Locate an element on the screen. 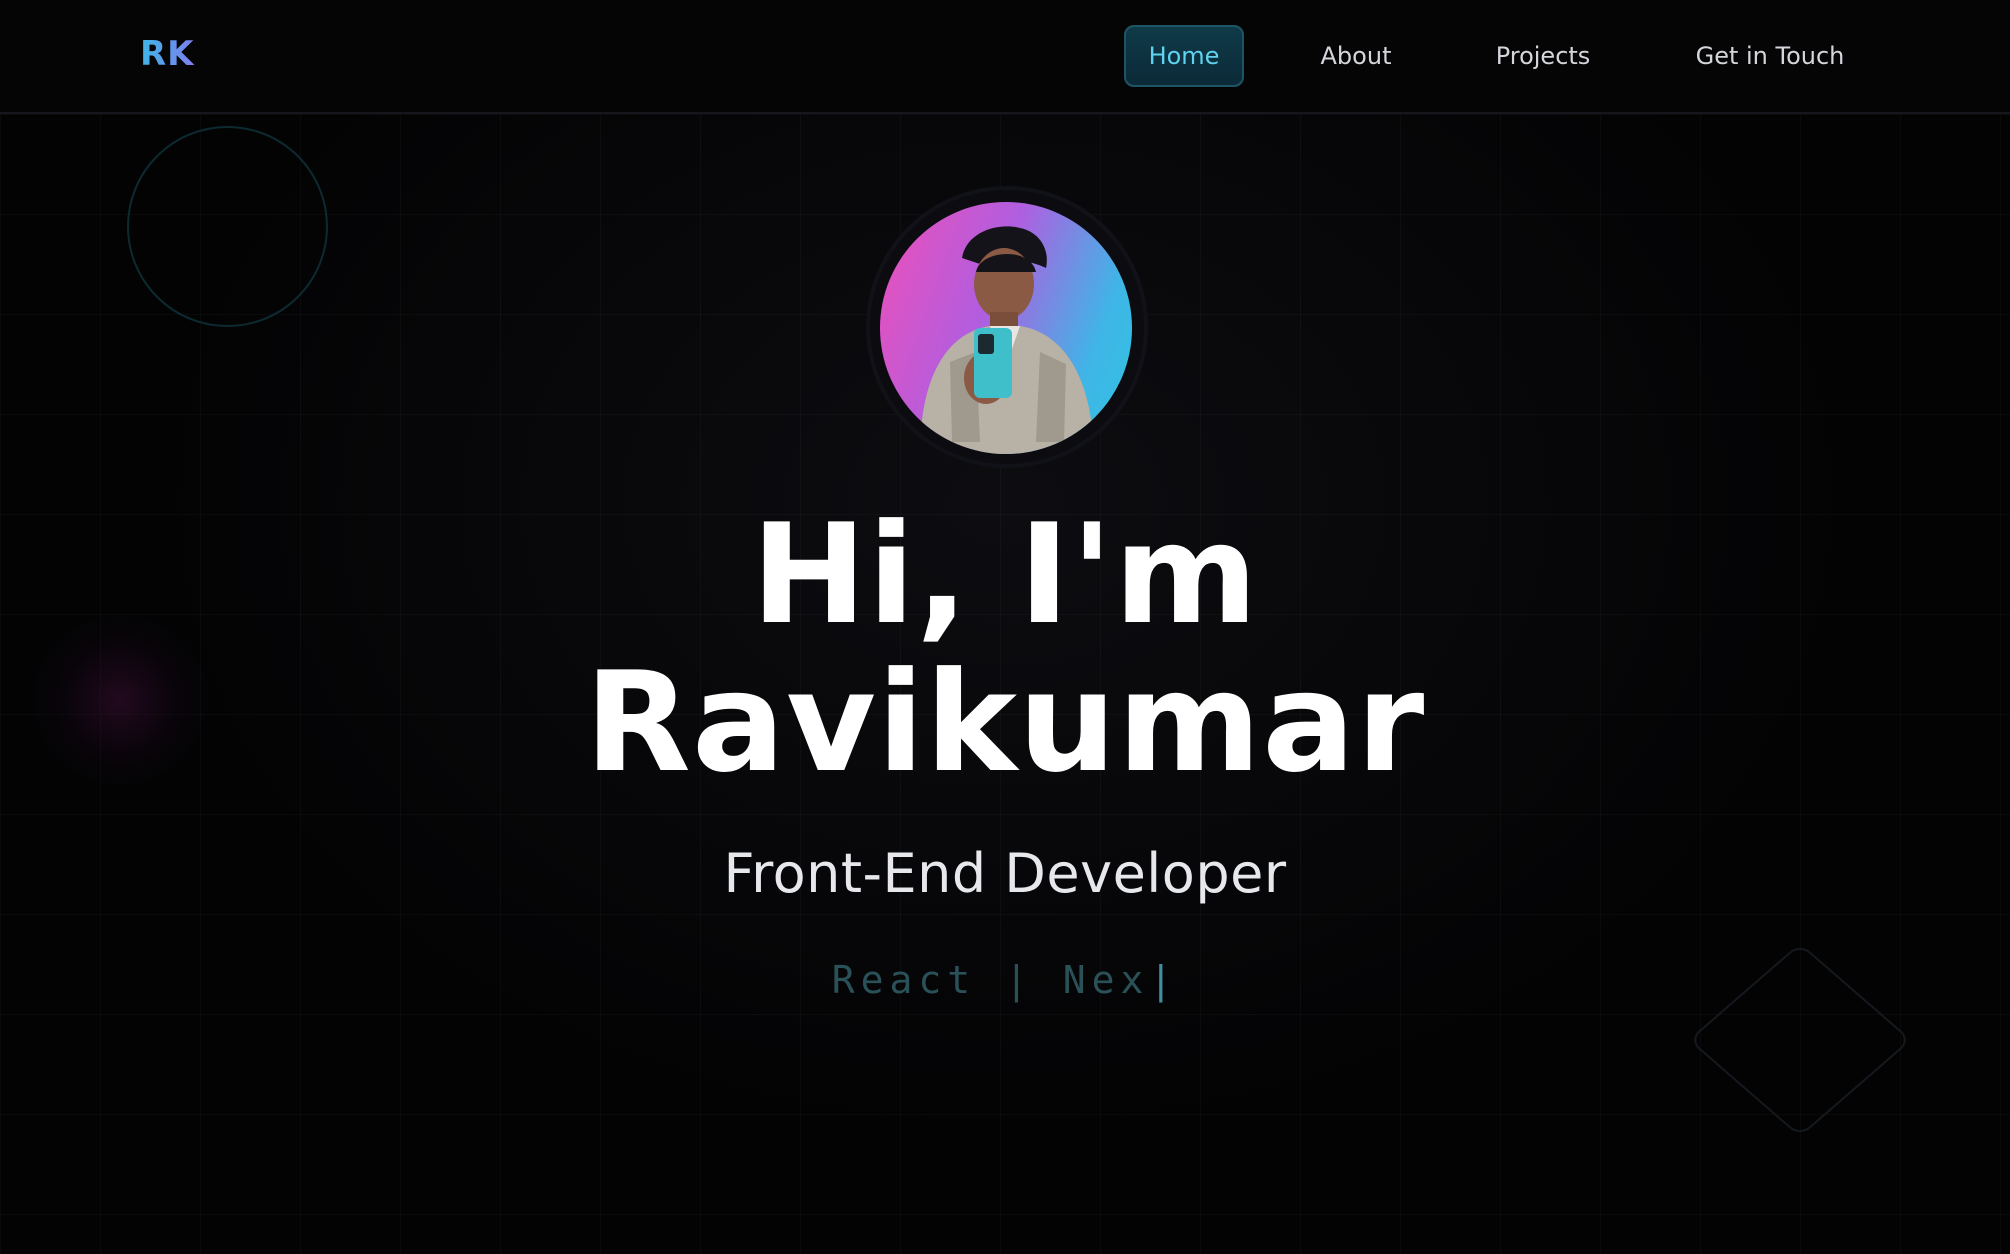  typing-cursor: | is located at coordinates (1164, 980).